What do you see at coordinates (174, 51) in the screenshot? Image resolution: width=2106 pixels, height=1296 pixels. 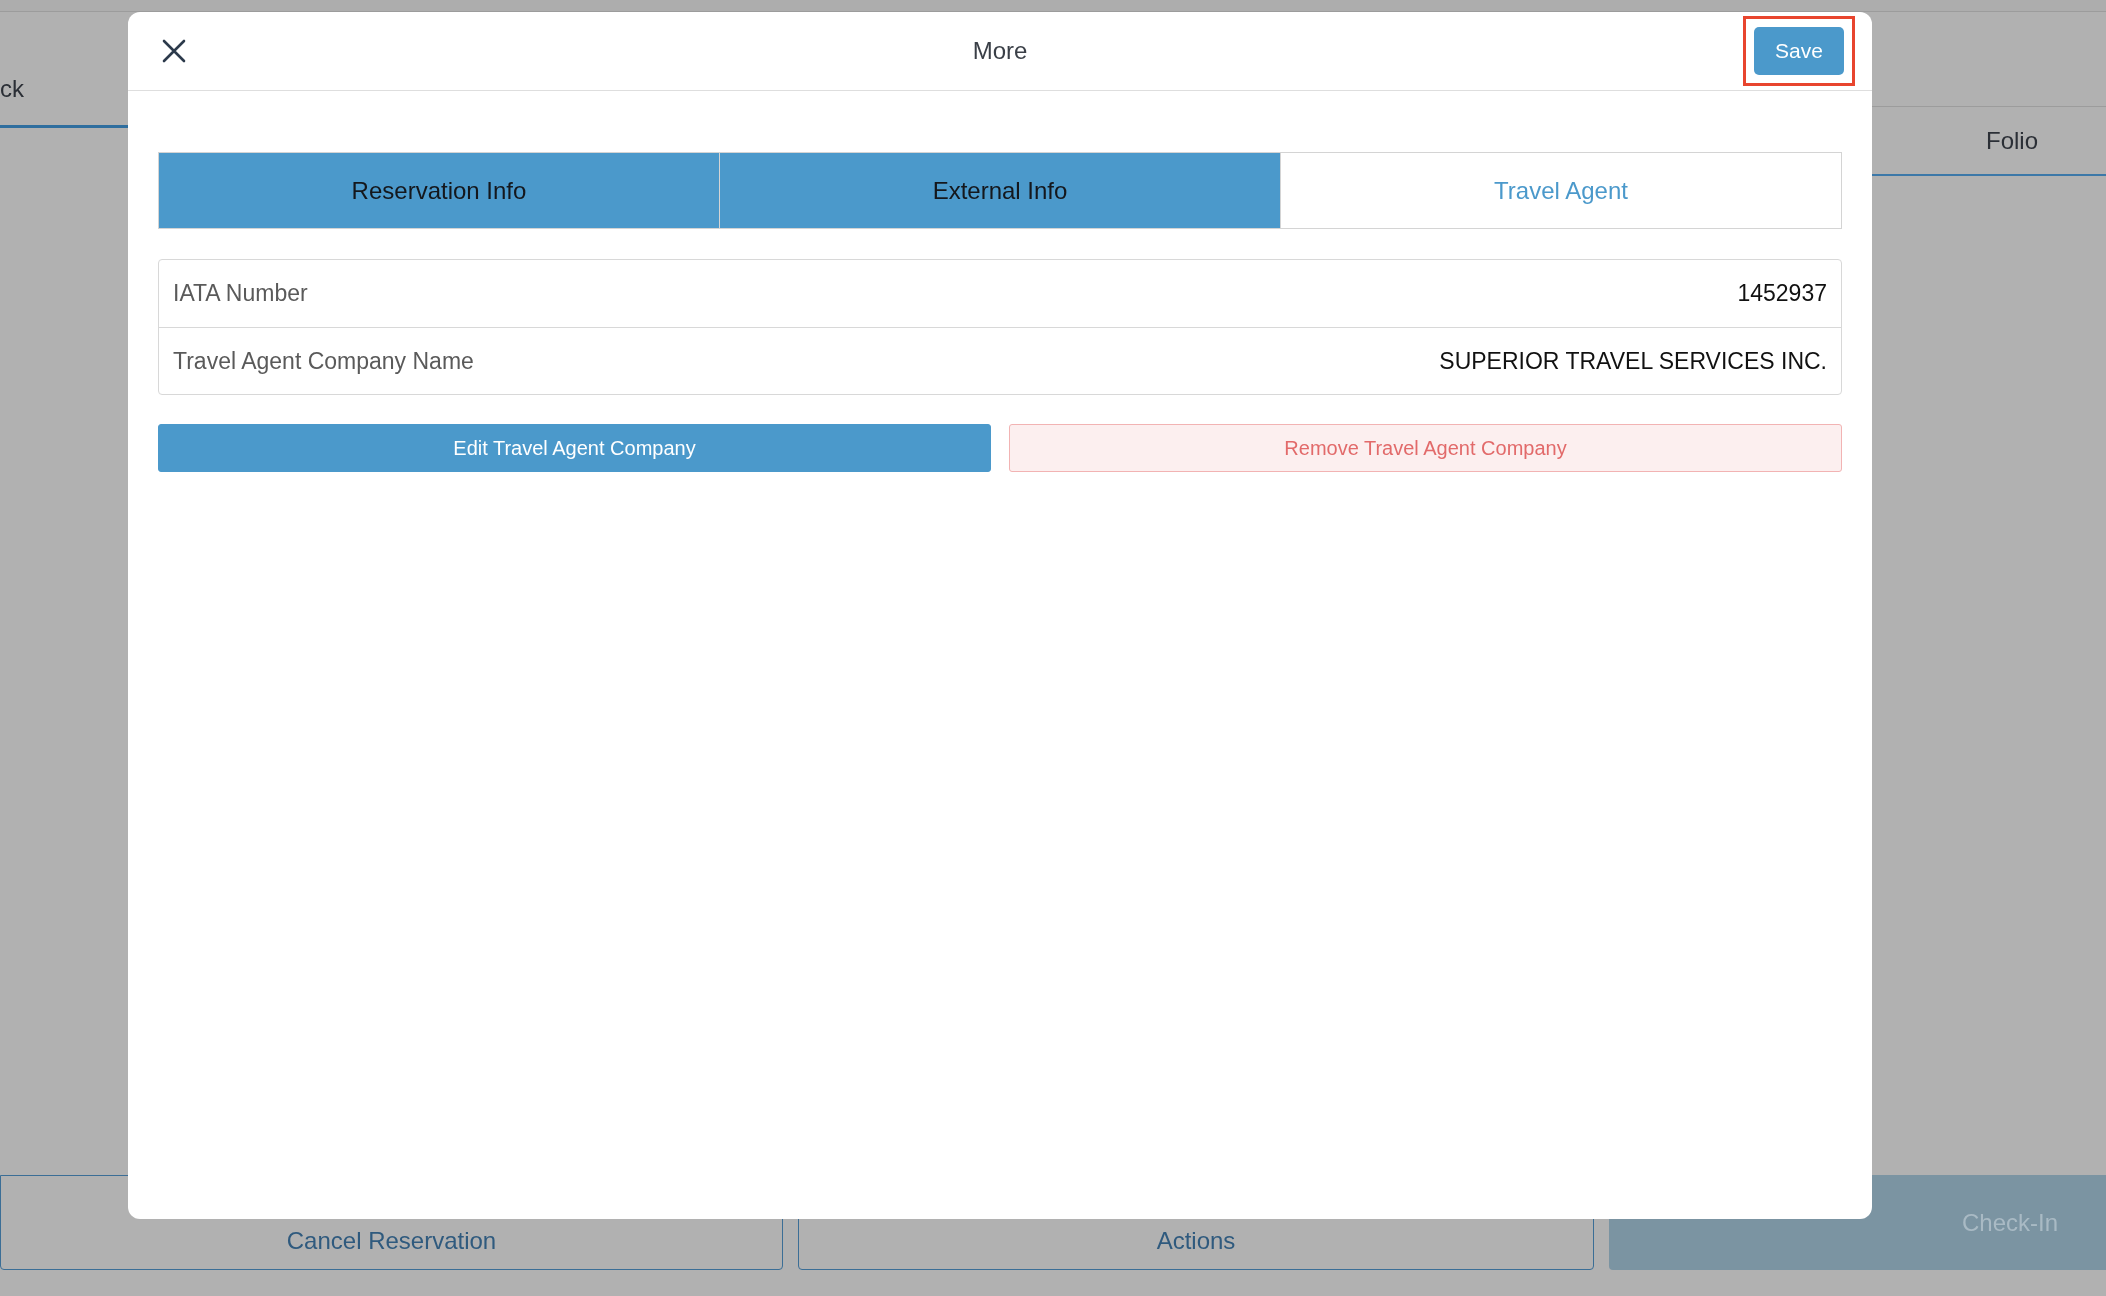 I see `close-icon` at bounding box center [174, 51].